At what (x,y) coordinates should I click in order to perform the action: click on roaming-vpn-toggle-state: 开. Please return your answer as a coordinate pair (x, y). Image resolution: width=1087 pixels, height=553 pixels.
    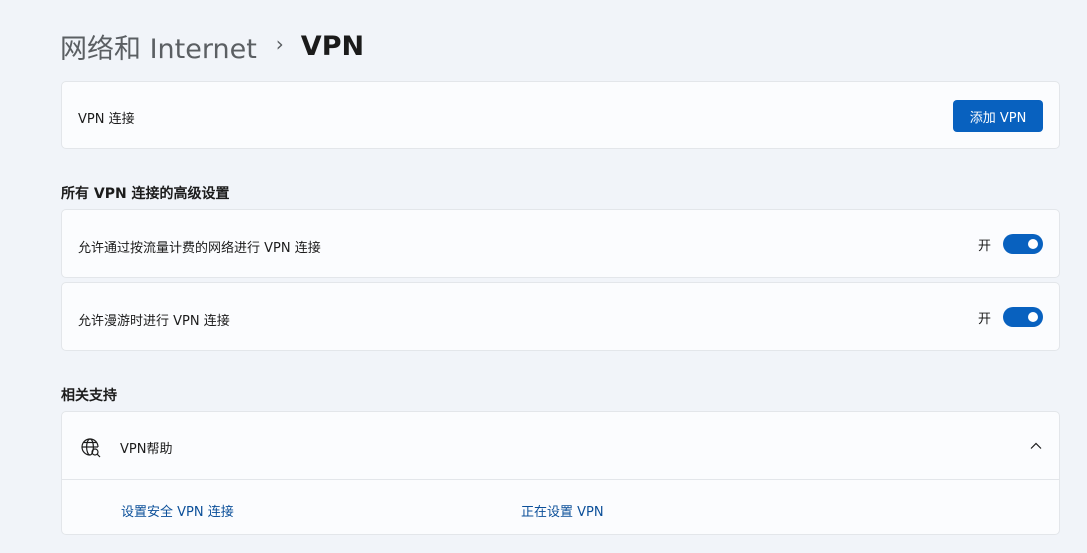
    Looking at the image, I should click on (984, 319).